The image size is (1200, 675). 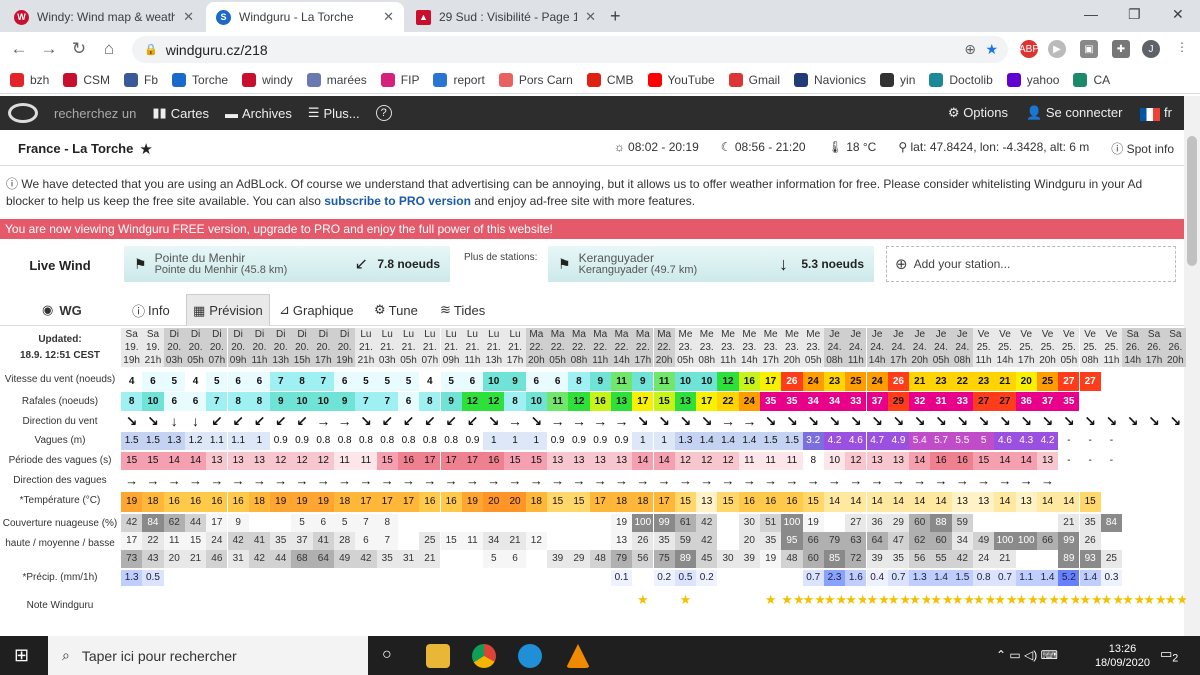 What do you see at coordinates (558, 441) in the screenshot?
I see `wave-cell: 0.9` at bounding box center [558, 441].